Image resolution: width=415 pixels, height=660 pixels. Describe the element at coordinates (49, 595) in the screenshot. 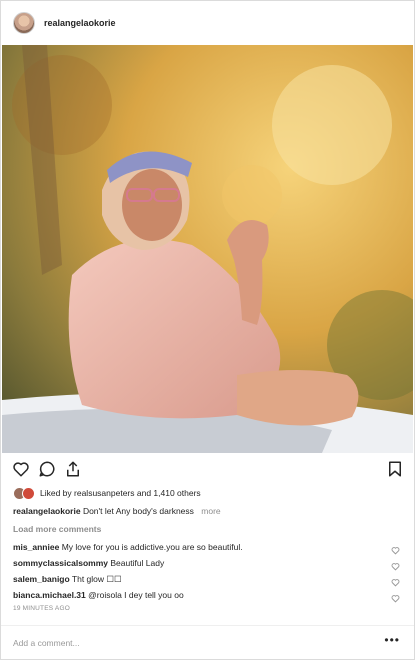

I see `comment-username: bianca.michael.31` at that location.